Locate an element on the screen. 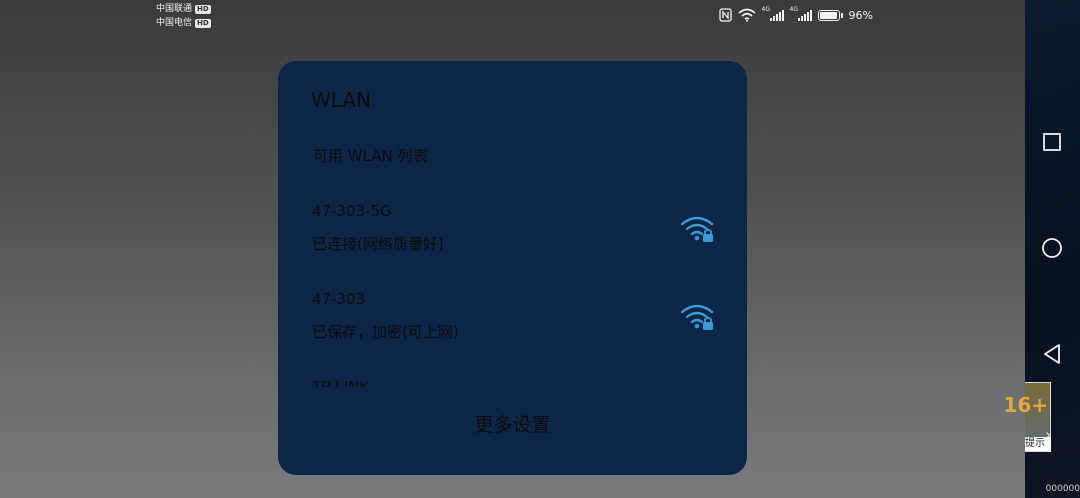 The width and height of the screenshot is (1080, 498). network-item: 47-303-5G 已连接(网络质量好) is located at coordinates (517, 232).